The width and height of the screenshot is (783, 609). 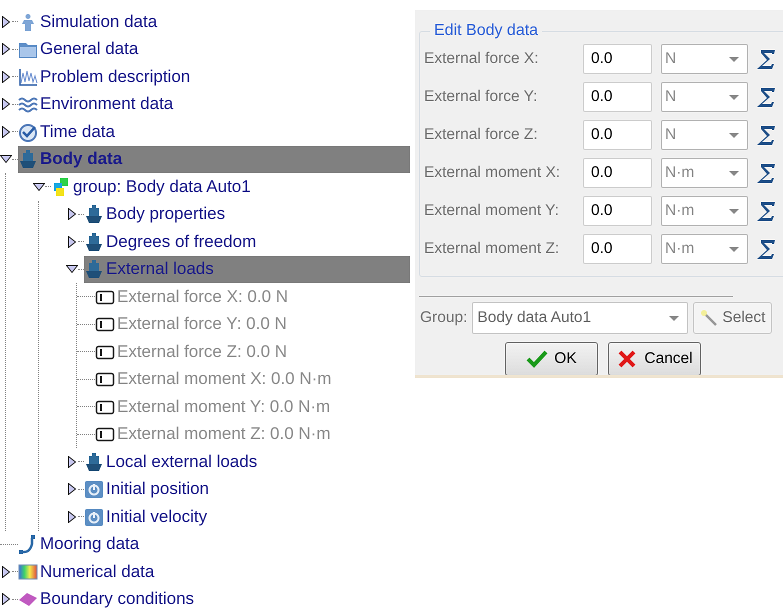 What do you see at coordinates (165, 214) in the screenshot?
I see `tree-item: Body properties` at bounding box center [165, 214].